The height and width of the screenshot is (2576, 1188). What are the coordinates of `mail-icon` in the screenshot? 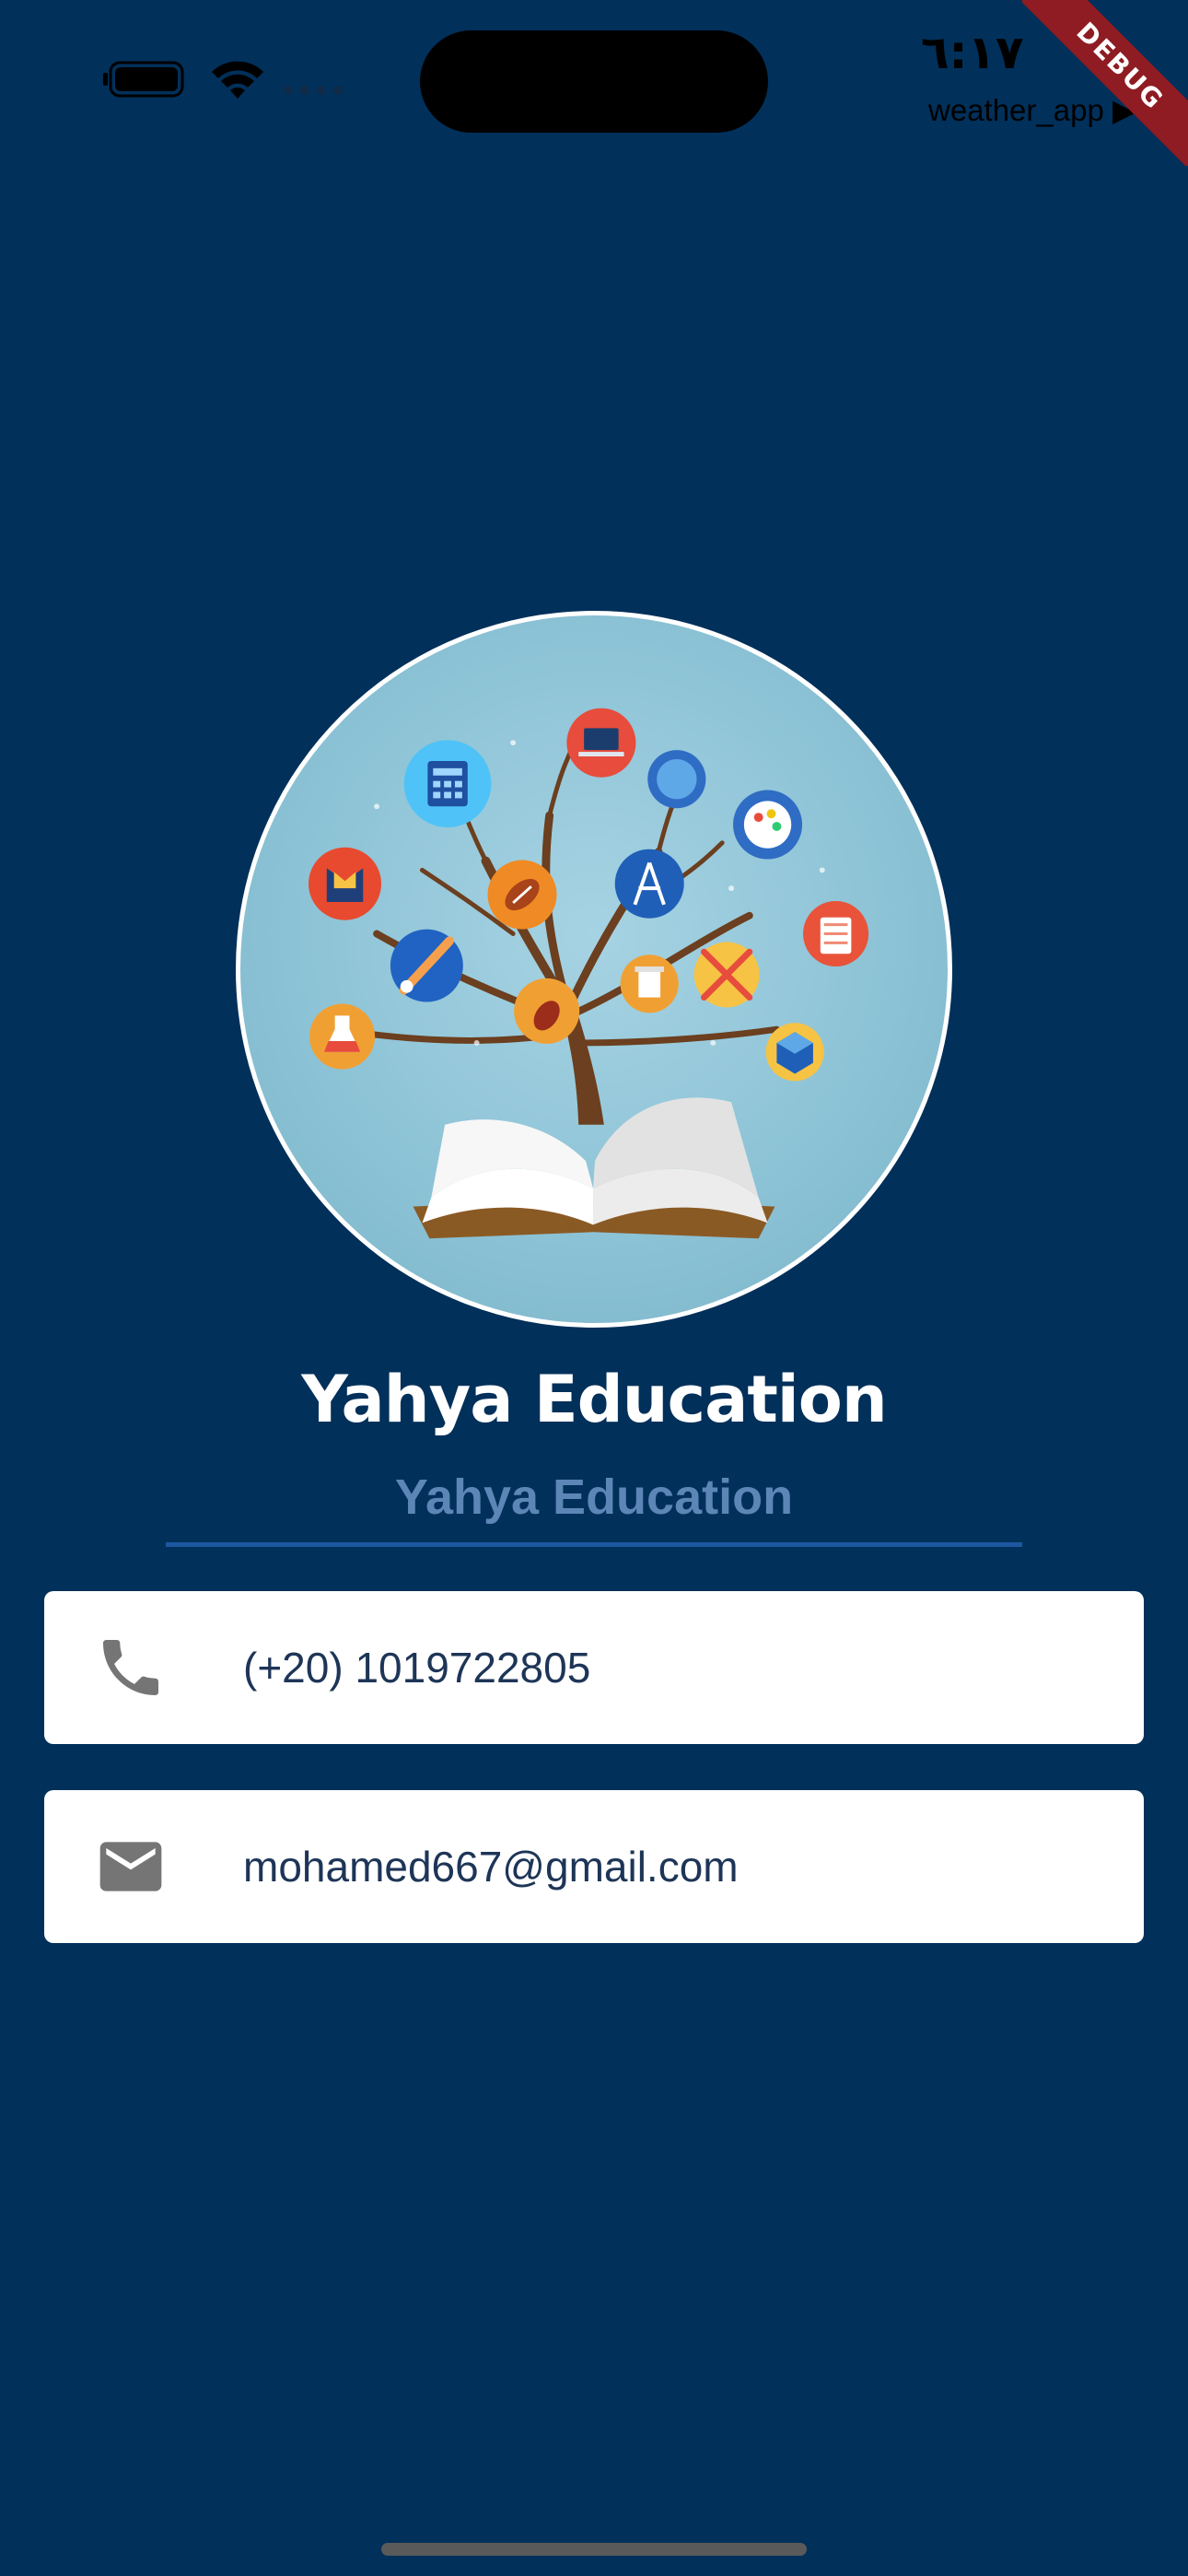 It's located at (130, 1866).